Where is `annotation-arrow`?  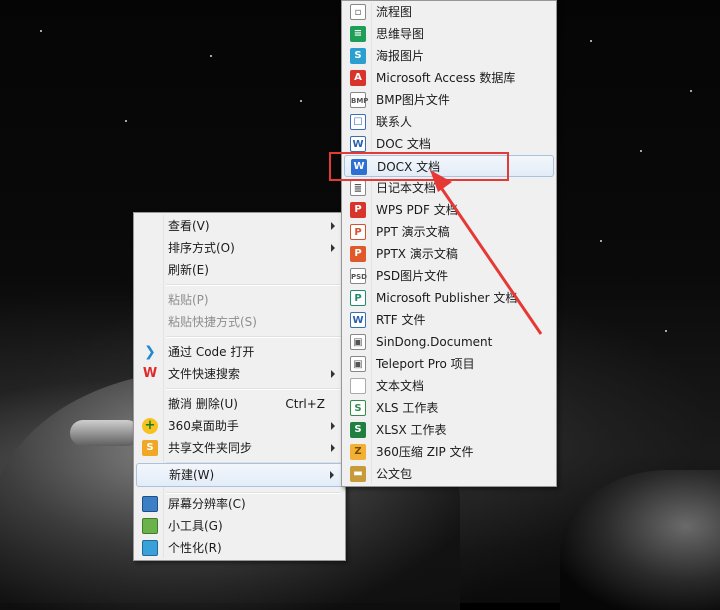 annotation-arrow is located at coordinates (486, 252).